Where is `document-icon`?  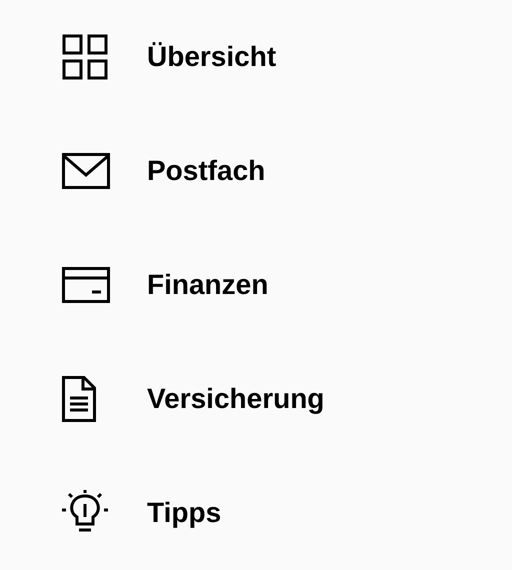
document-icon is located at coordinates (79, 399).